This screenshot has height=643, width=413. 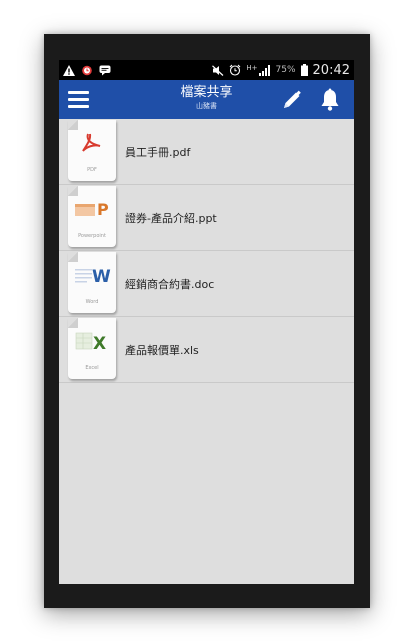 What do you see at coordinates (292, 100) in the screenshot?
I see `edit-pencil-icon` at bounding box center [292, 100].